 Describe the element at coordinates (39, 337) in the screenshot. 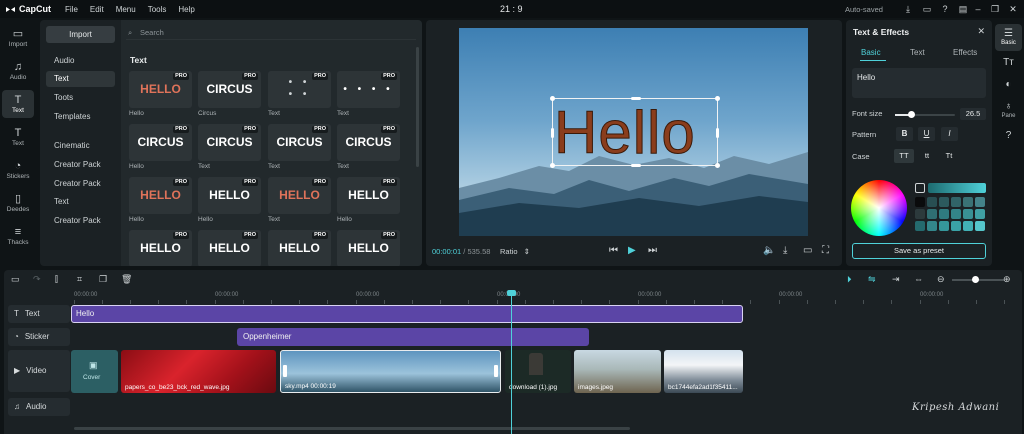

I see `track-header-sticker: ◔ Sticker` at that location.